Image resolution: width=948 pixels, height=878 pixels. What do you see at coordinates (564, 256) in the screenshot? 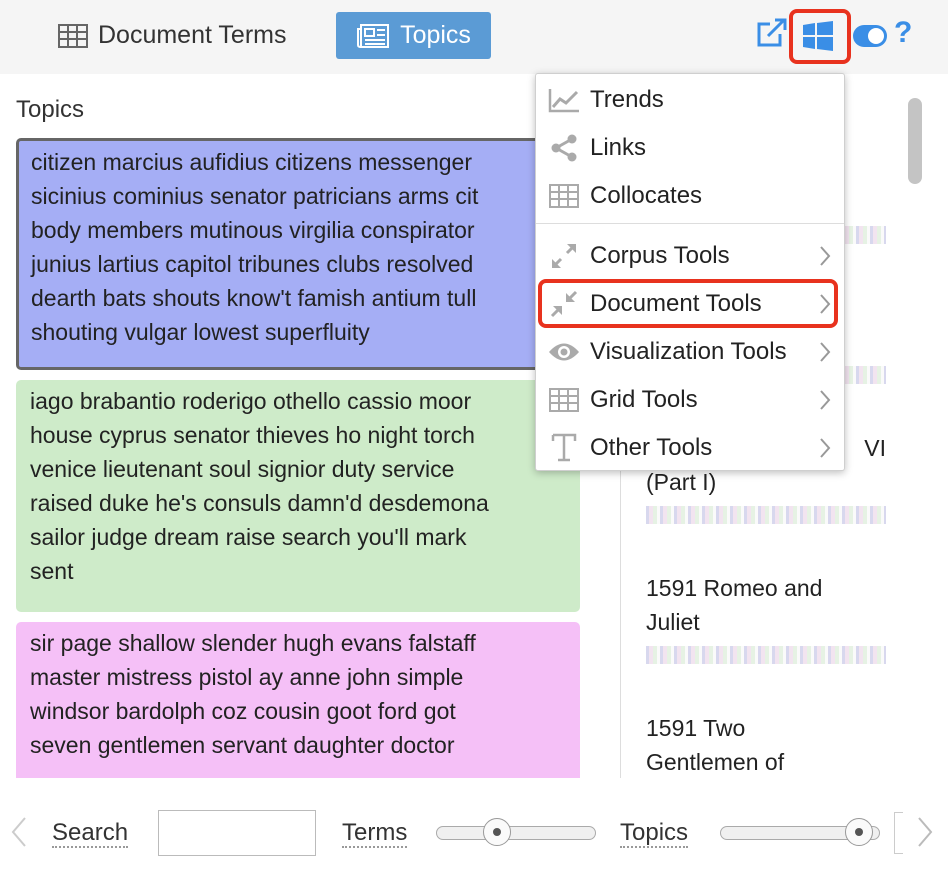
I see `expand-icon` at bounding box center [564, 256].